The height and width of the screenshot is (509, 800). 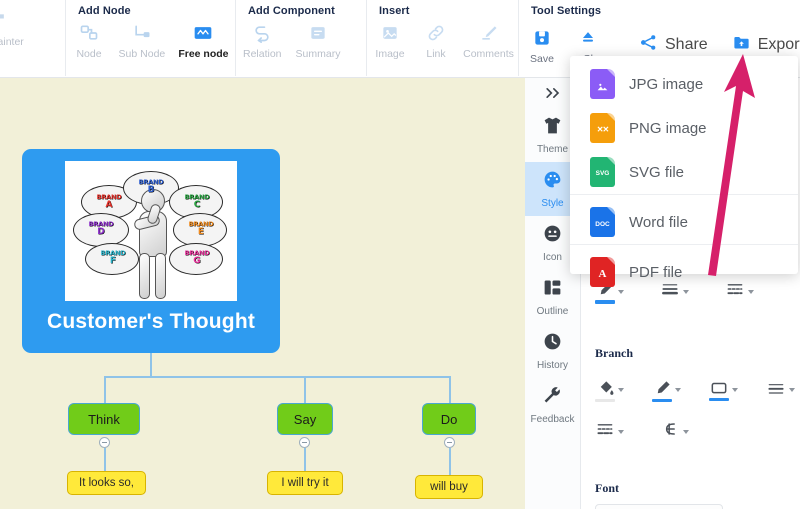 I want to click on sidebar-item-feedback: Feedback, so click(x=552, y=405).